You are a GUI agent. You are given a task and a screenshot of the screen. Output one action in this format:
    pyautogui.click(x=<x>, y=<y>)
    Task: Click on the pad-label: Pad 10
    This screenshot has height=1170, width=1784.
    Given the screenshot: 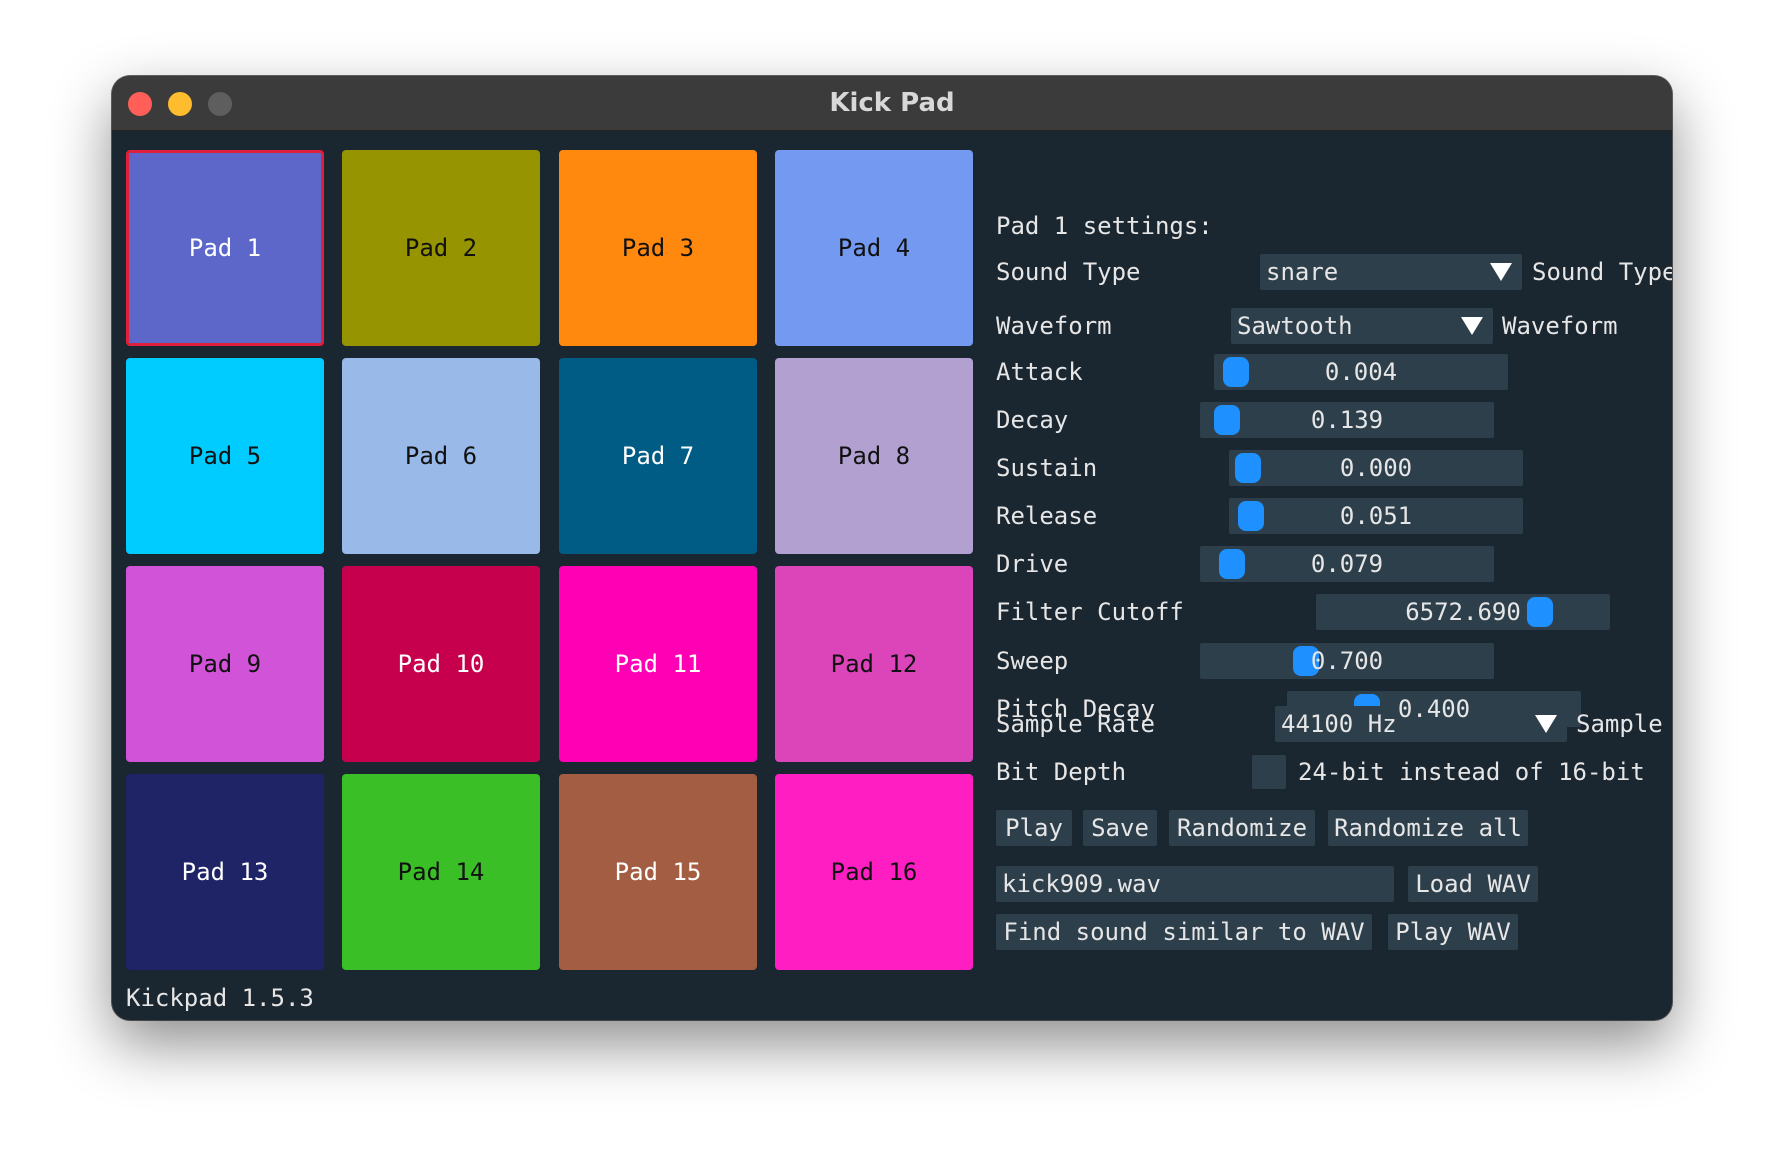 What is the action you would take?
    pyautogui.click(x=441, y=664)
    